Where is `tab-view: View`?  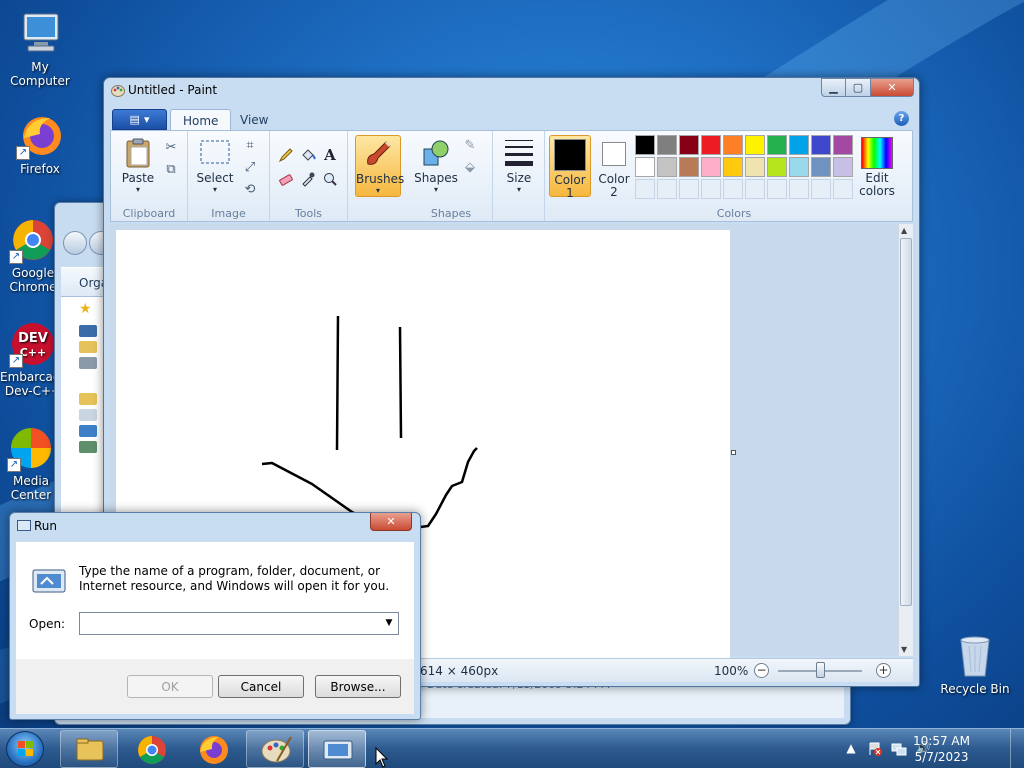 tab-view: View is located at coordinates (254, 120).